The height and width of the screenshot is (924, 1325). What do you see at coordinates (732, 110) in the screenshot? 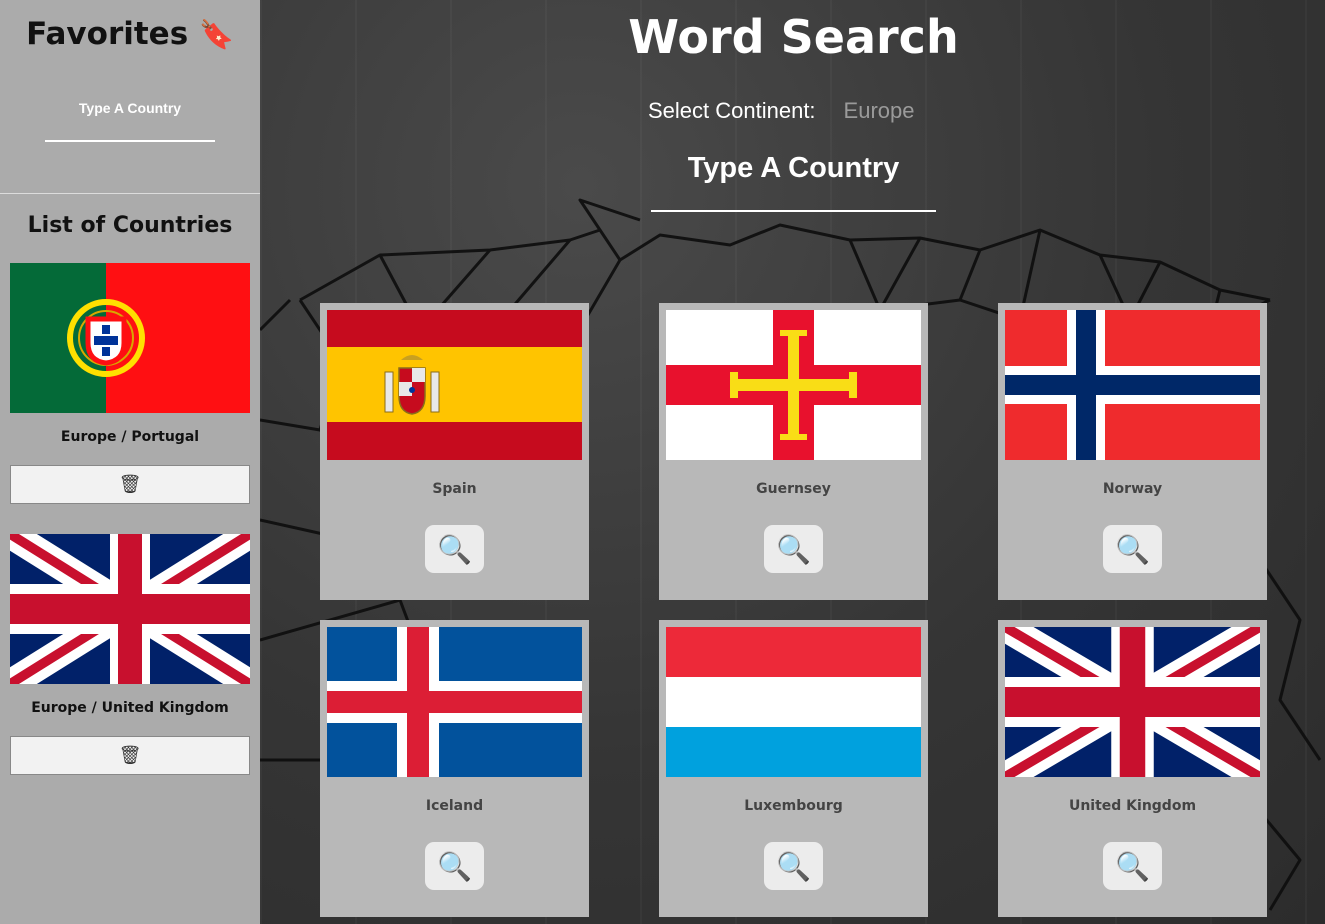
I see `continent-label: Select Continent:` at bounding box center [732, 110].